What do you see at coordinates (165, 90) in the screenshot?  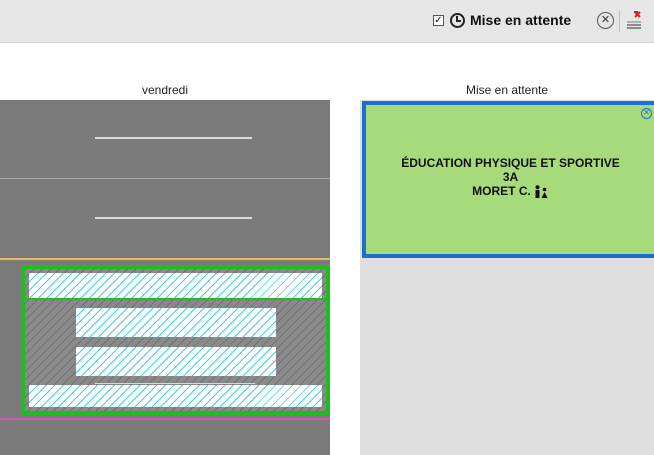 I see `friday-column-header: vendredi` at bounding box center [165, 90].